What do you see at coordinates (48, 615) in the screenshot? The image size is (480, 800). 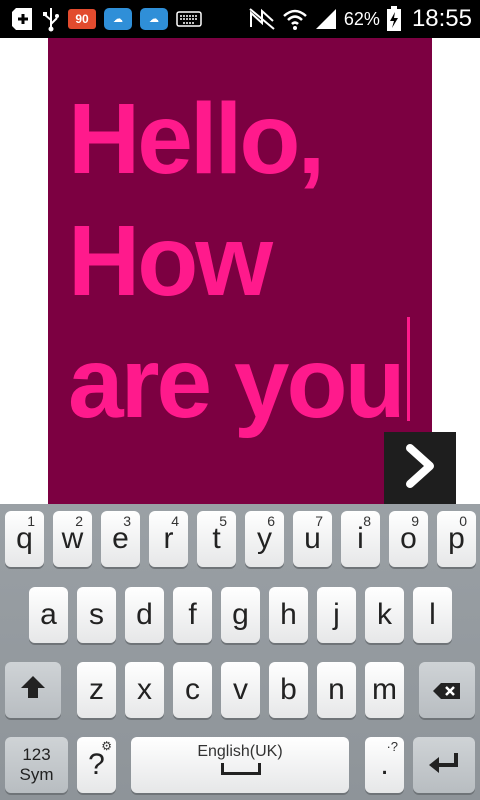 I see `key-a: a` at bounding box center [48, 615].